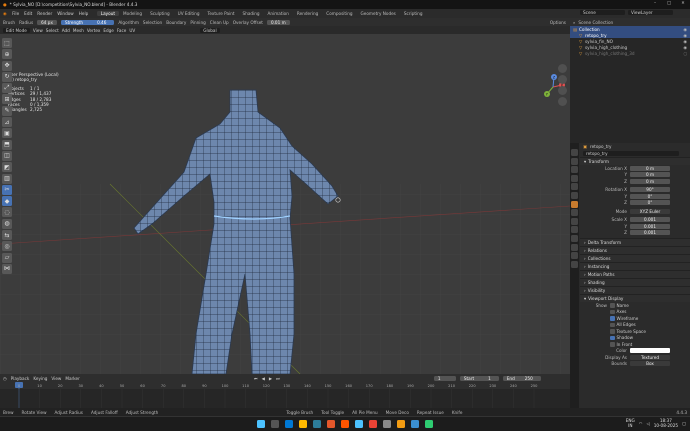 The height and width of the screenshot is (431, 690). Describe the element at coordinates (270, 378) in the screenshot. I see `play-icon: ▶` at that location.